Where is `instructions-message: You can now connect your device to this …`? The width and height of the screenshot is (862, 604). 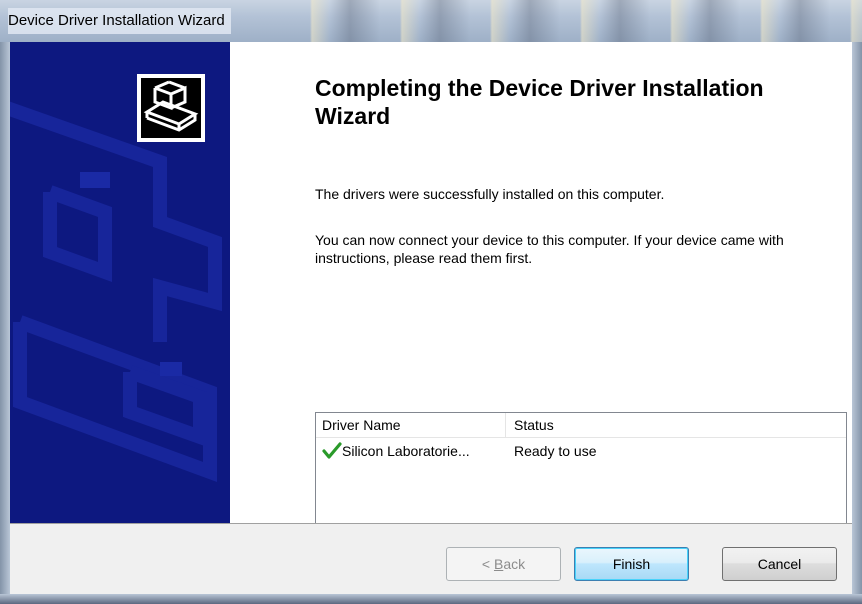
instructions-message: You can now connect your device to this … is located at coordinates (549, 249).